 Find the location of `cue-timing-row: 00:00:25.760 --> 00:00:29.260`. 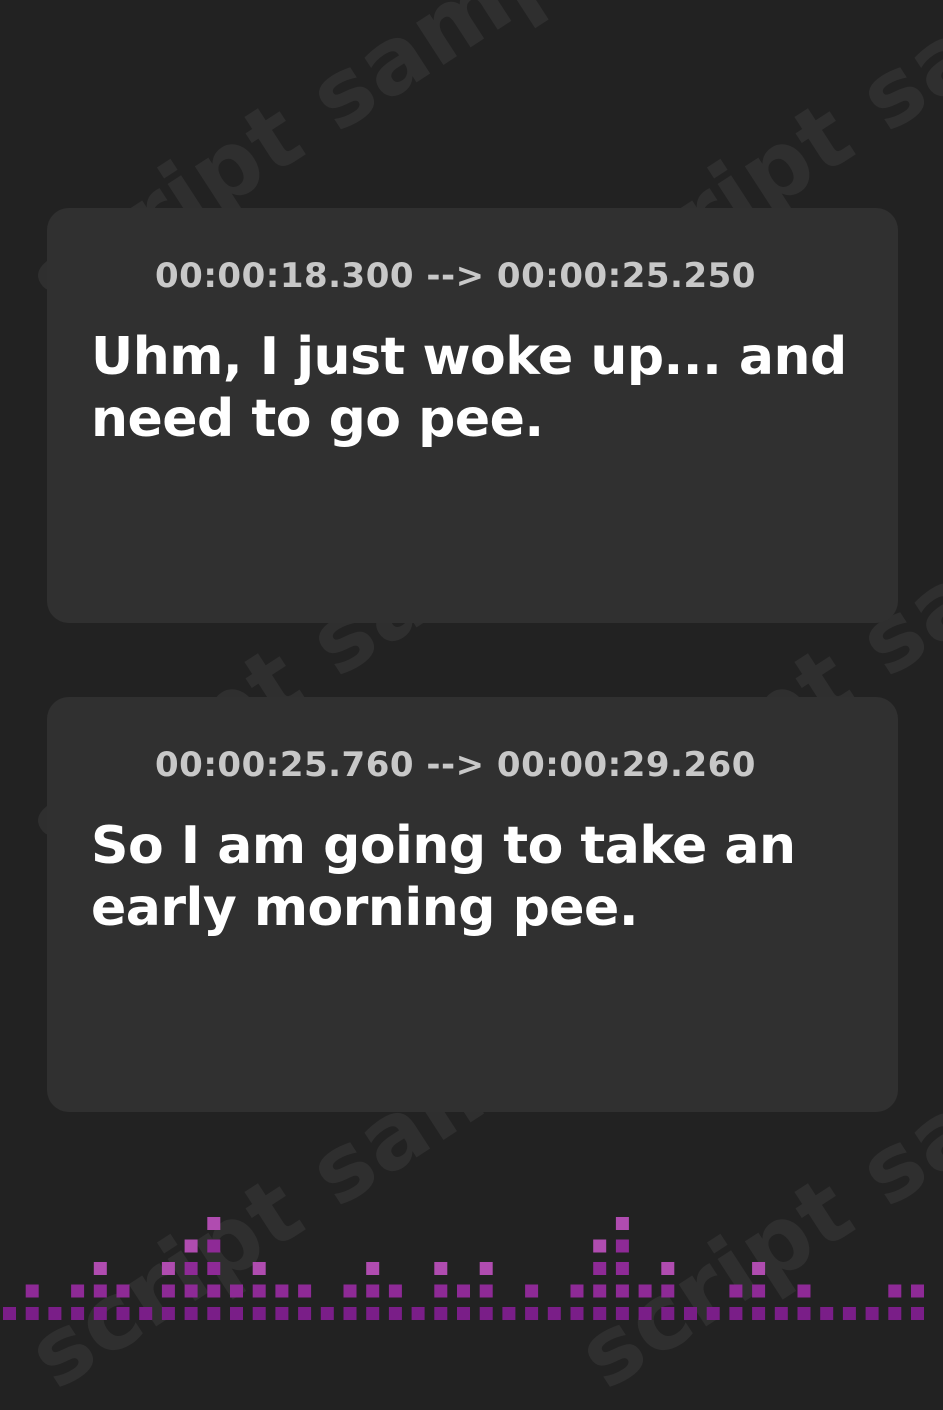

cue-timing-row: 00:00:25.760 --> 00:00:29.260 is located at coordinates (422, 765).